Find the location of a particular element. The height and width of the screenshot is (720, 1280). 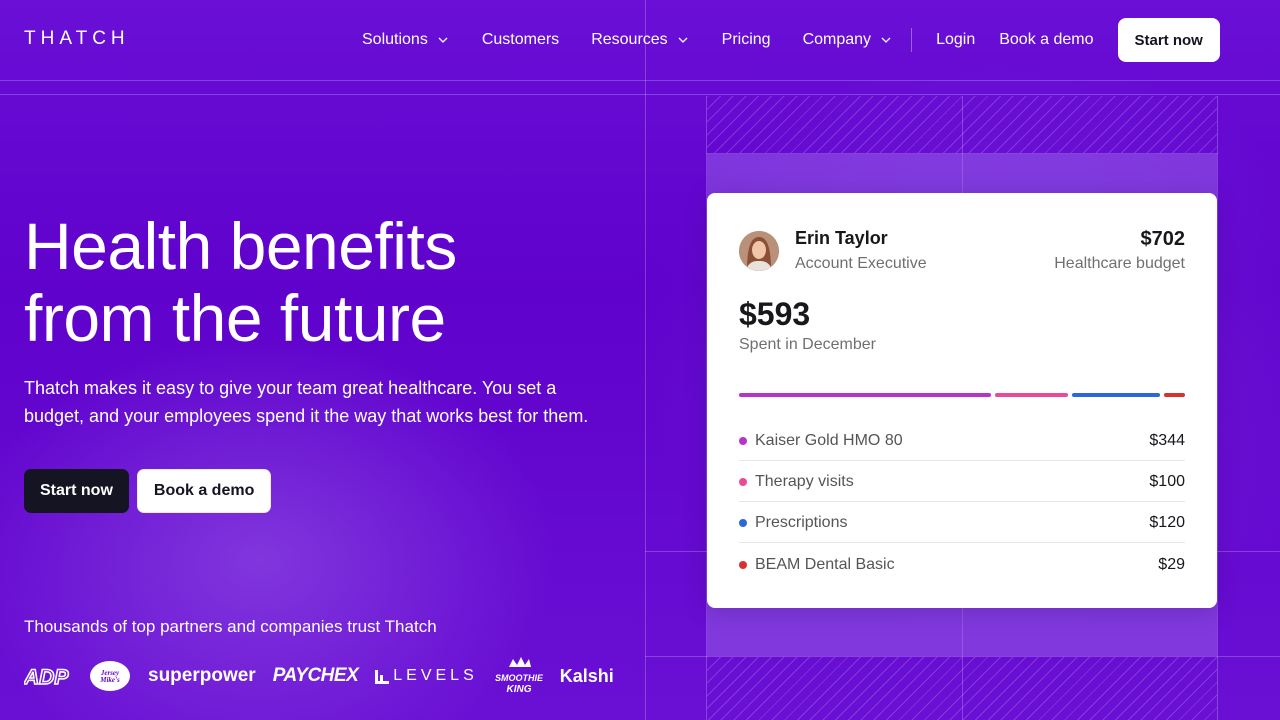

superpower-logo: superpower is located at coordinates (202, 675).